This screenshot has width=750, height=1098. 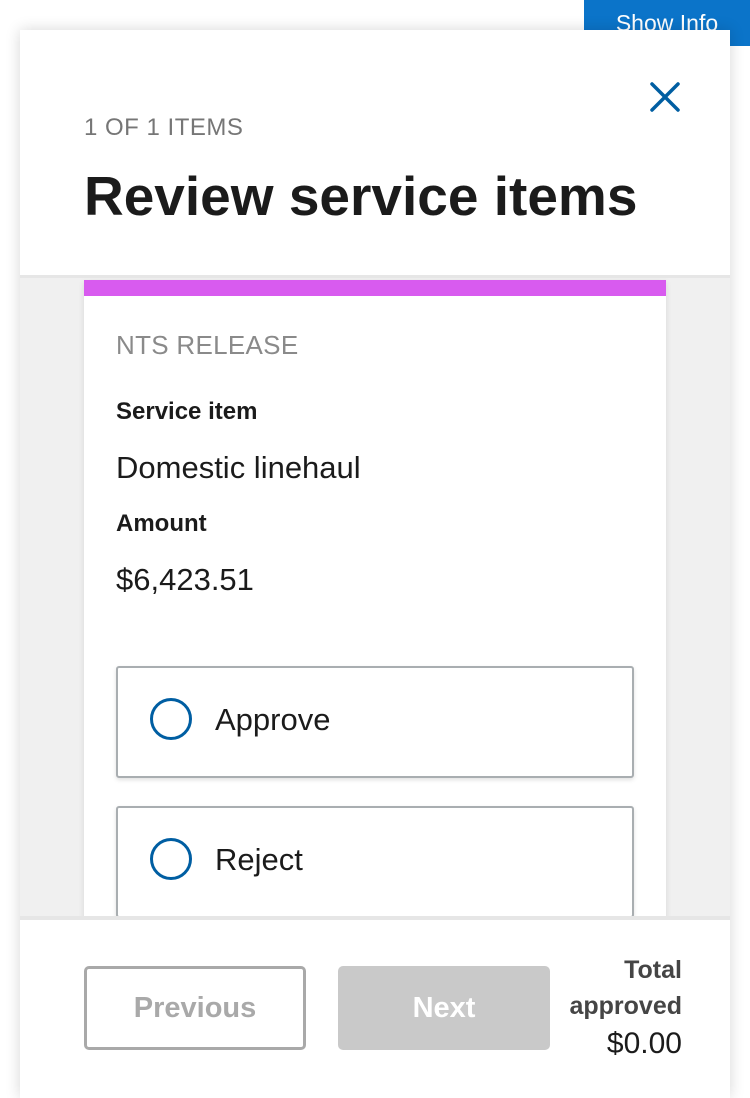 I want to click on close-icon, so click(x=665, y=97).